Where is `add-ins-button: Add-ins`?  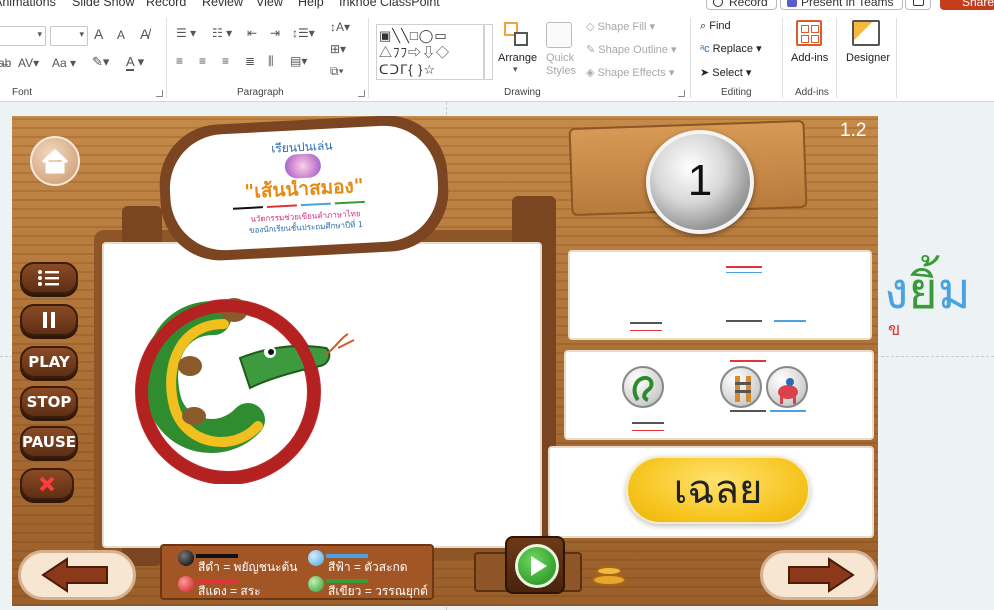 add-ins-button: Add-ins is located at coordinates (809, 58).